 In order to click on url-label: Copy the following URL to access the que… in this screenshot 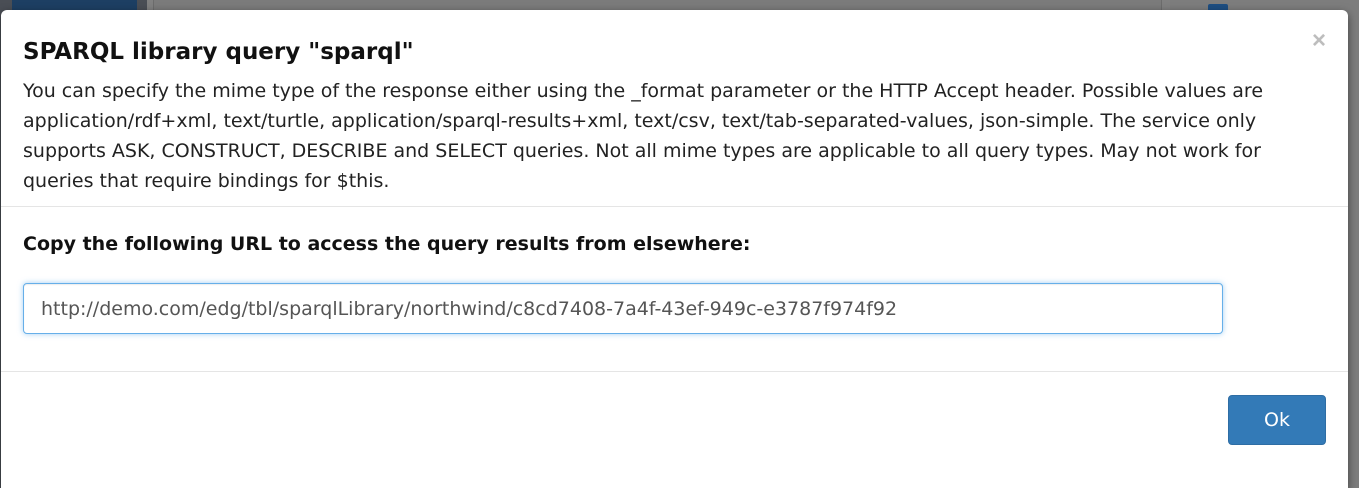, I will do `click(387, 244)`.